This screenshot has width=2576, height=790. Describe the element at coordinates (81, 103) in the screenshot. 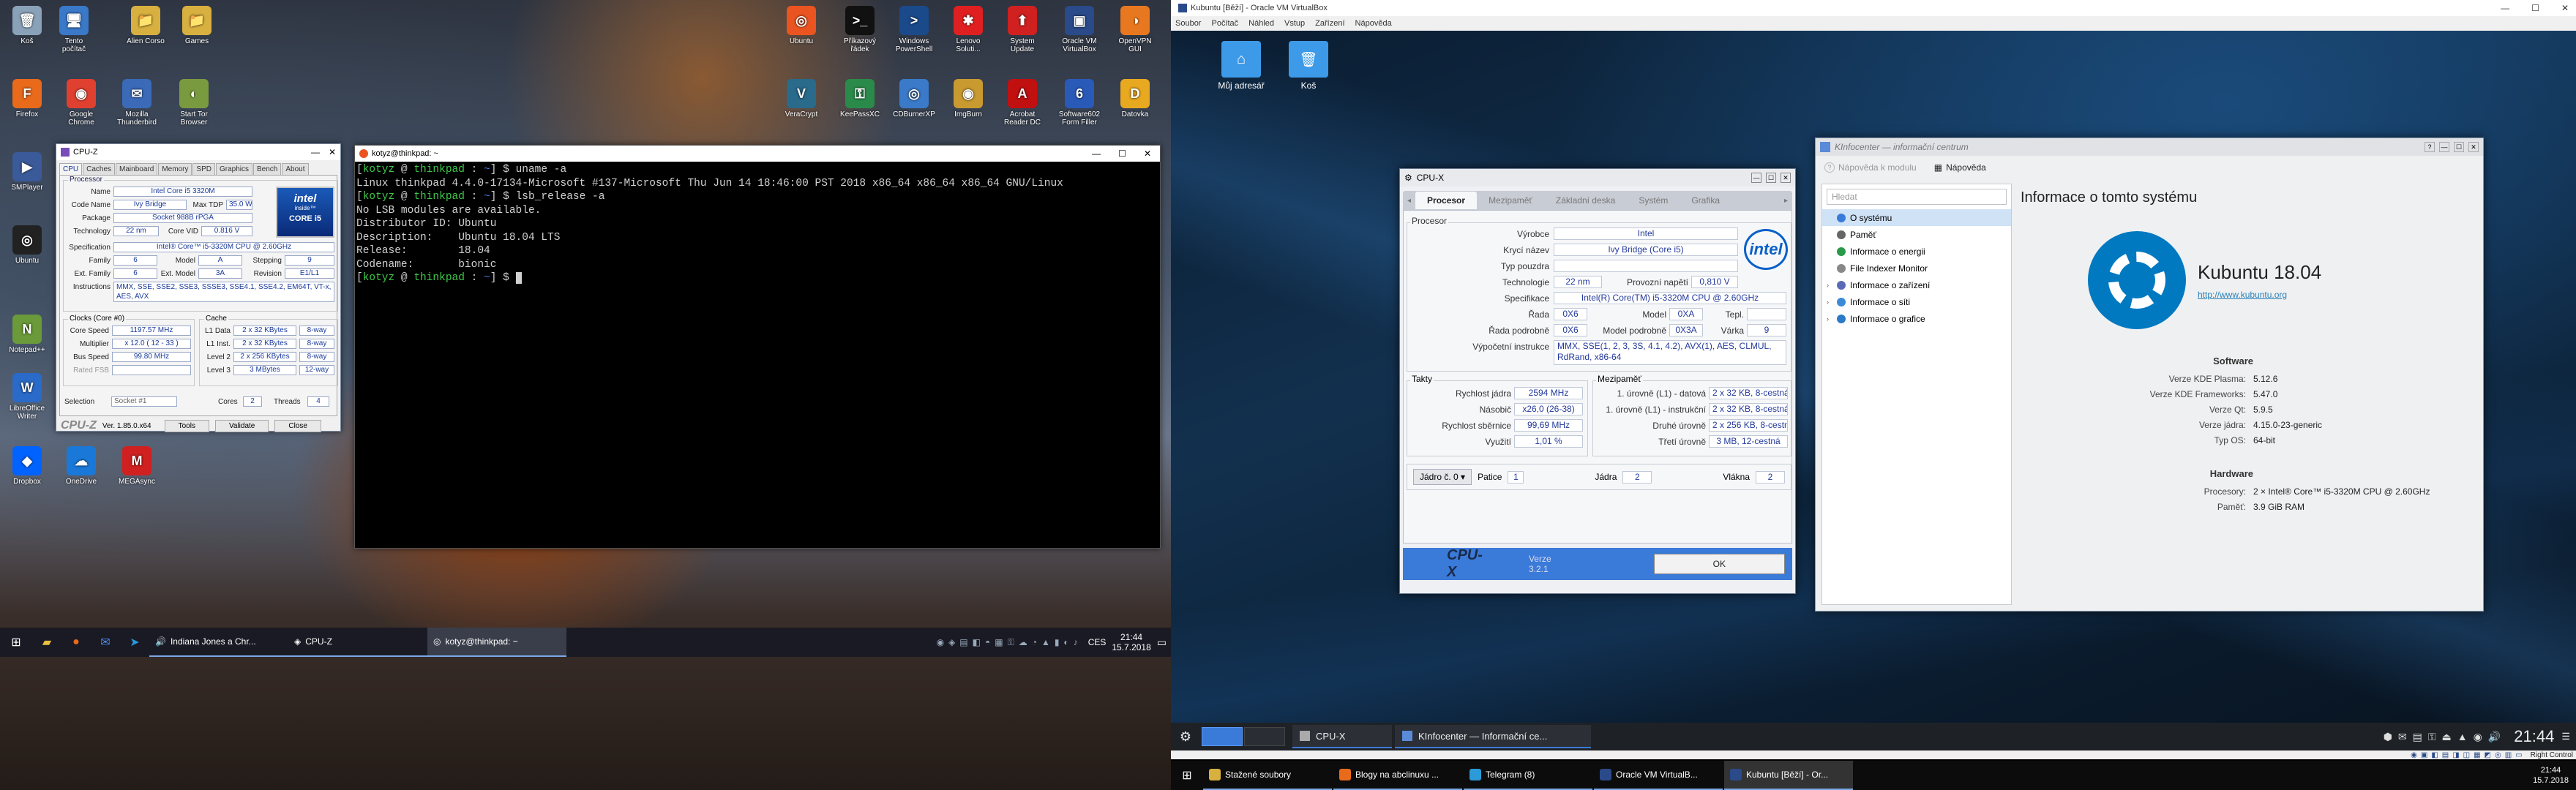

I see `desktop-icon-chrome: ◉ Google Chrome` at that location.